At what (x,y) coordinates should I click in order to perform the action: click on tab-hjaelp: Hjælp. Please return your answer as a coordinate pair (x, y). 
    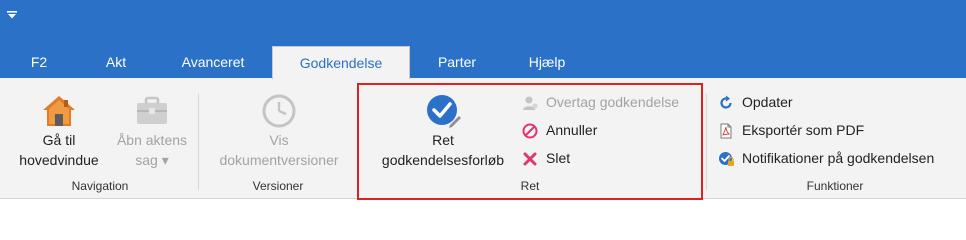
    Looking at the image, I should click on (547, 62).